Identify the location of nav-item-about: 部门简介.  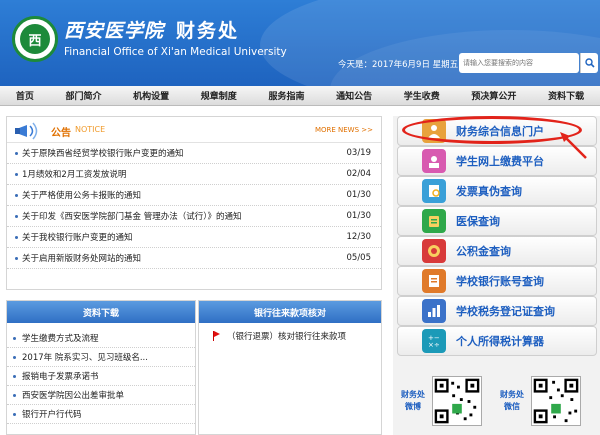
(83, 95).